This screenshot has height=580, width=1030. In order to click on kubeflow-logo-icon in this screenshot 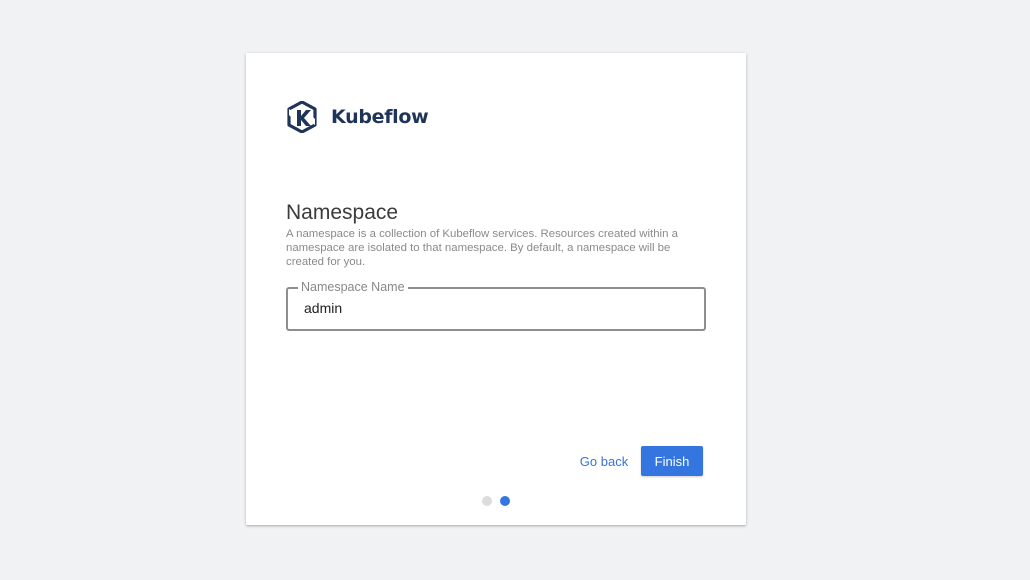, I will do `click(302, 117)`.